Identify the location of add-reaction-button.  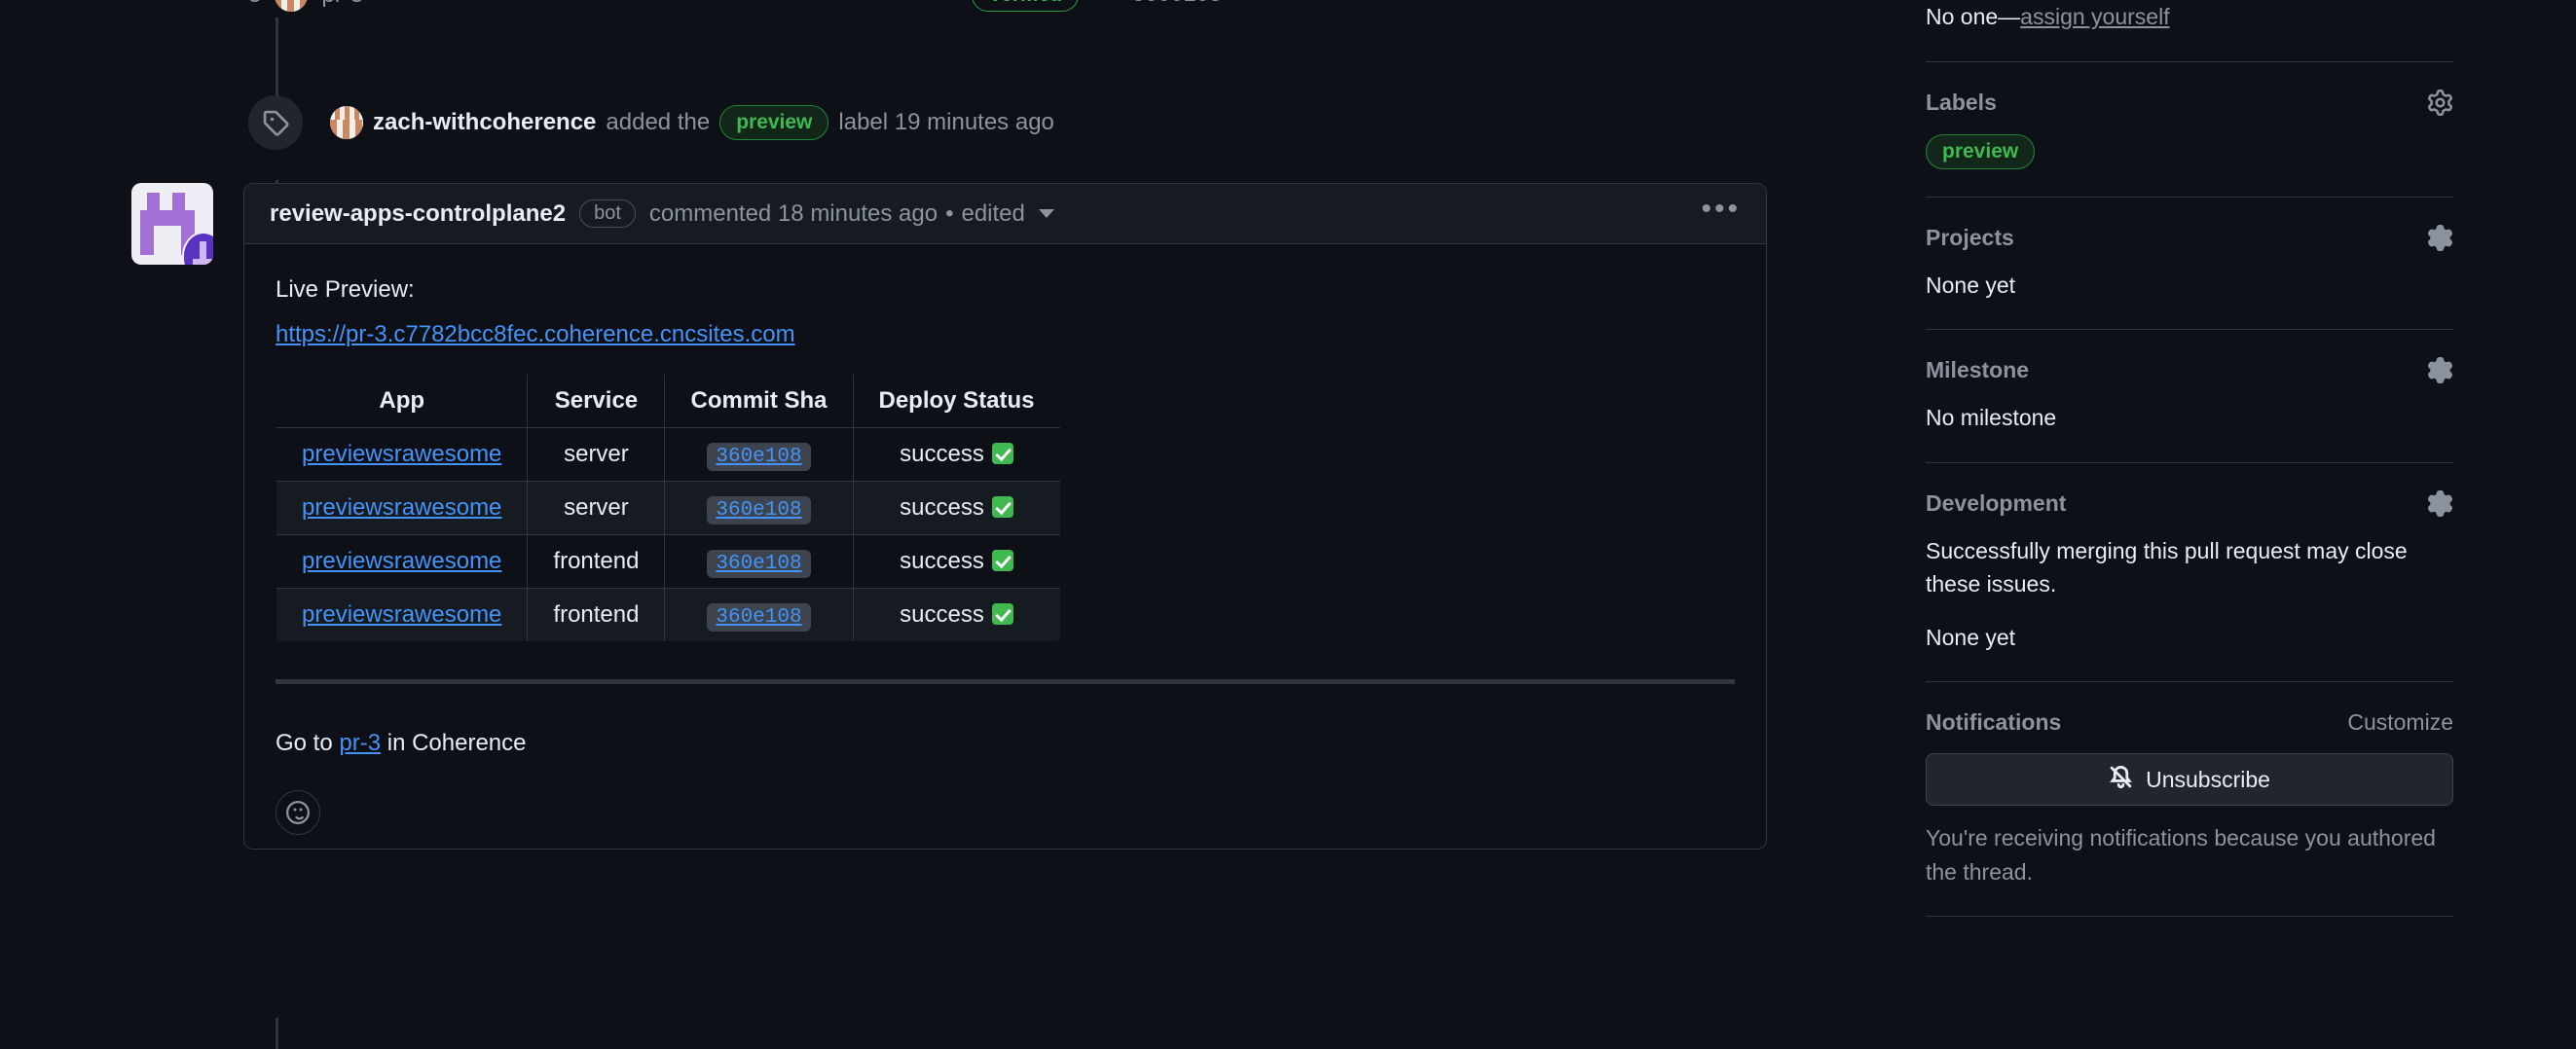
(298, 813).